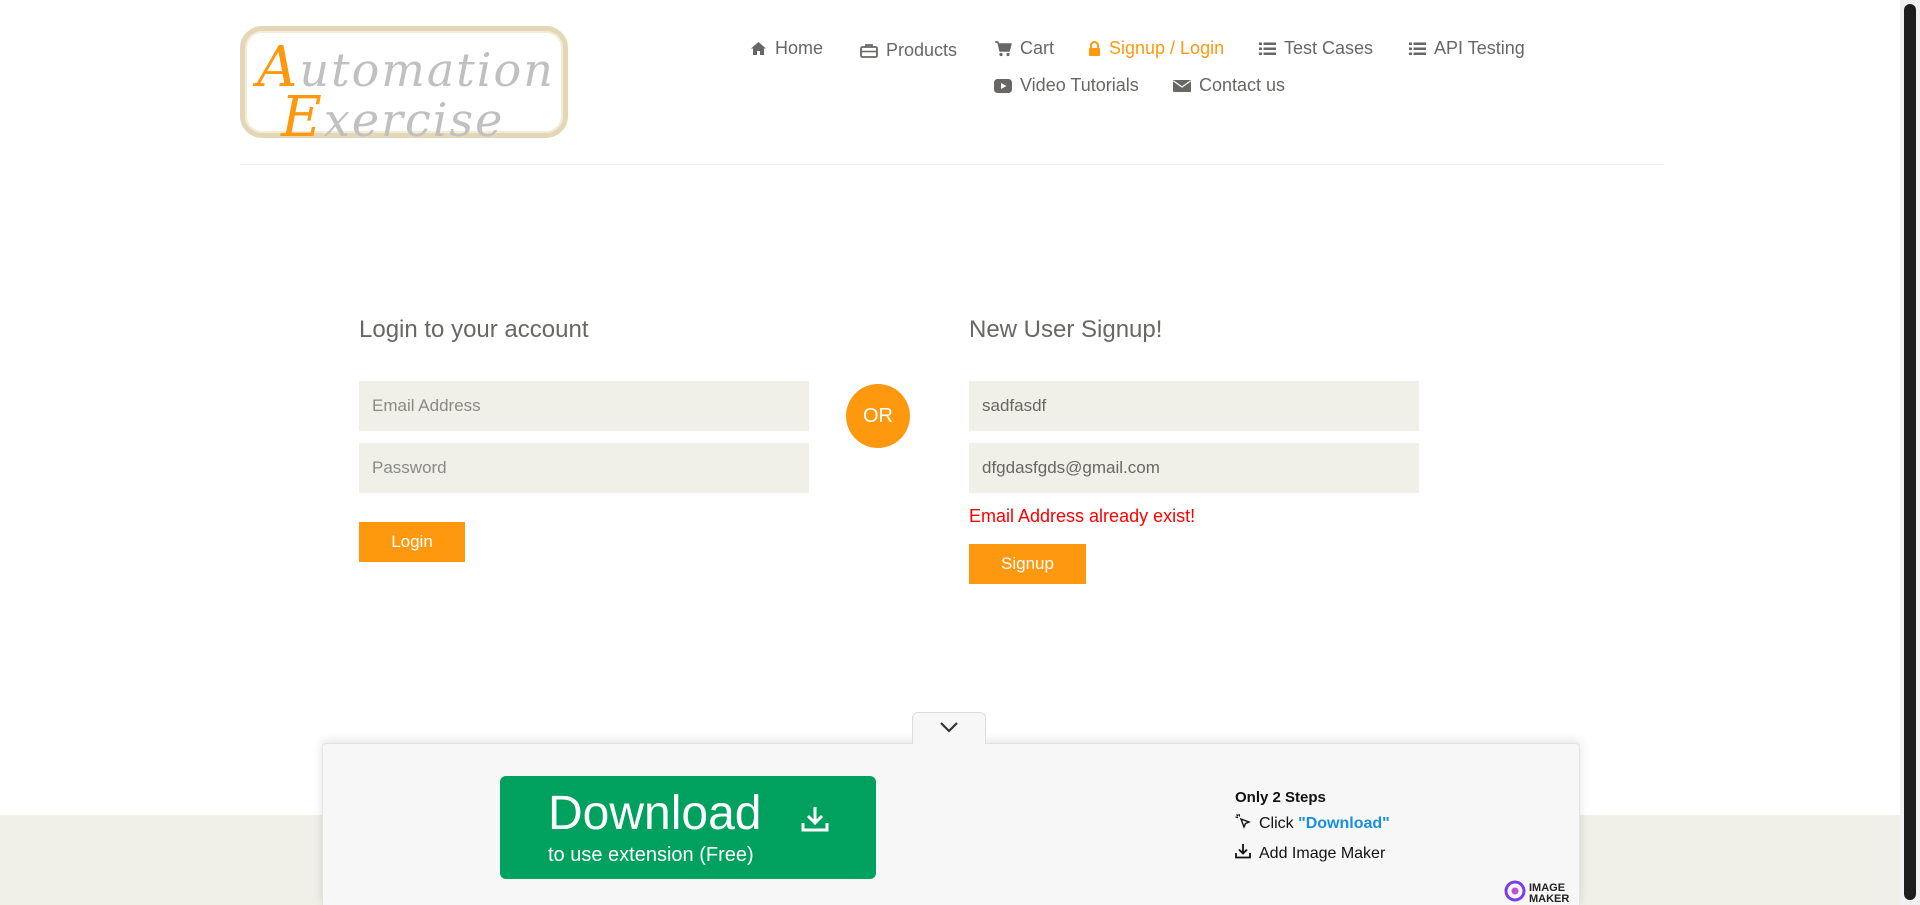  I want to click on download-extension-button: Download to use extension (Free), so click(688, 827).